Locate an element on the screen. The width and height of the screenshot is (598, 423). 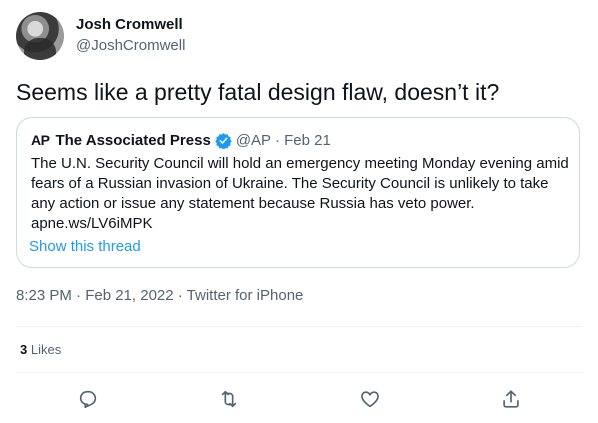
quoted-meta: @AP · Feb 21 is located at coordinates (283, 140).